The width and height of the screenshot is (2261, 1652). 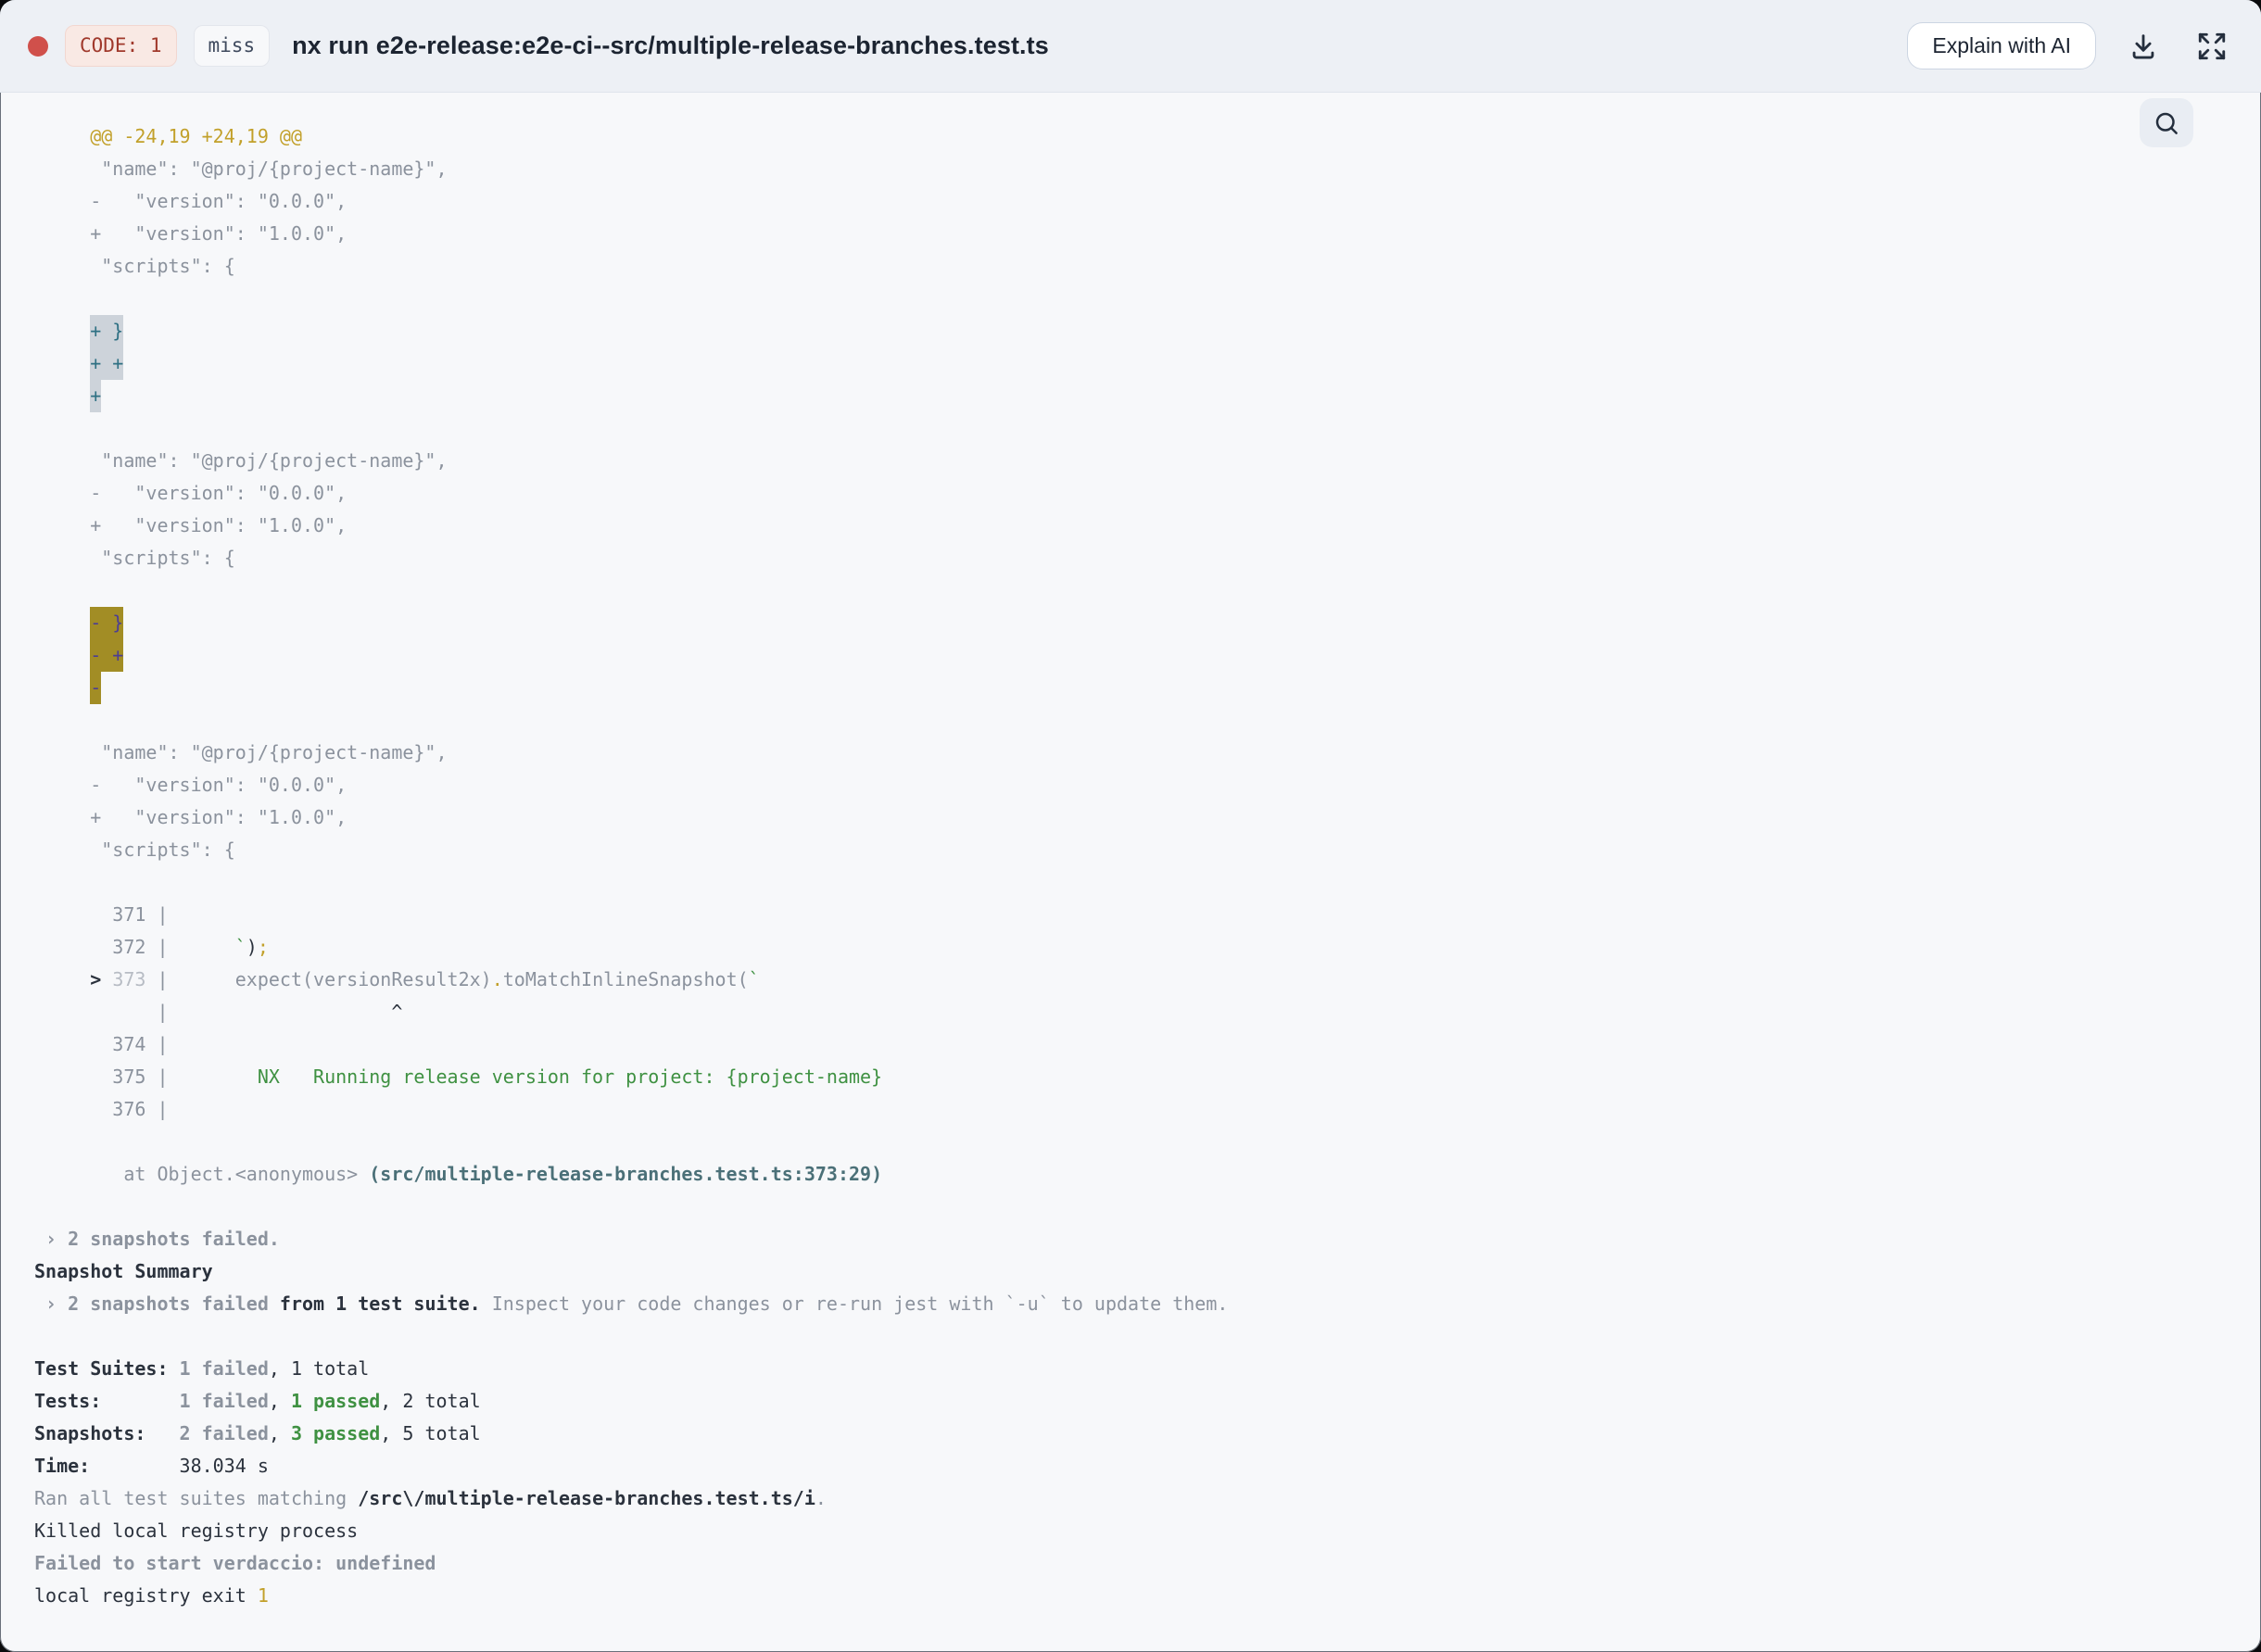 I want to click on terminal-line: local registry exit 1, so click(x=151, y=1596).